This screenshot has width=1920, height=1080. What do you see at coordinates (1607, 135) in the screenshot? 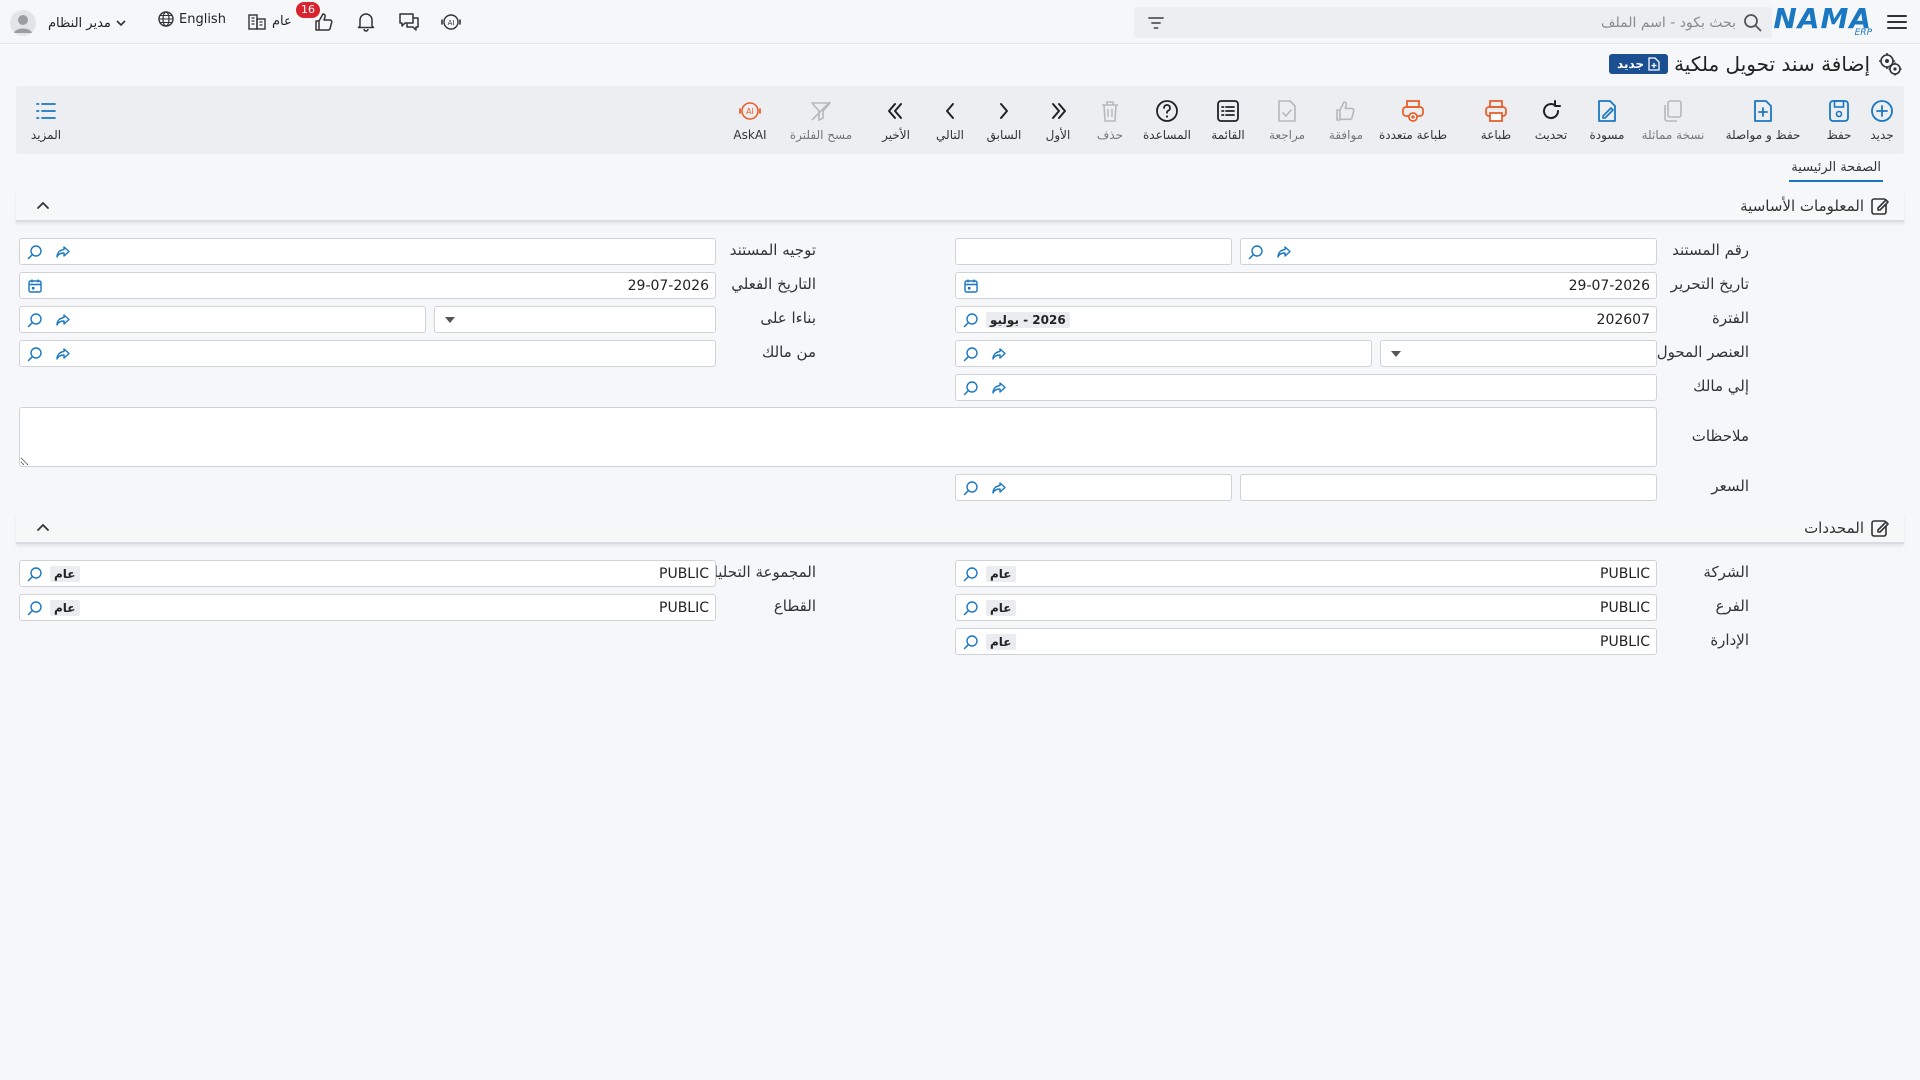
I see `draft-button-label: مسودة` at bounding box center [1607, 135].